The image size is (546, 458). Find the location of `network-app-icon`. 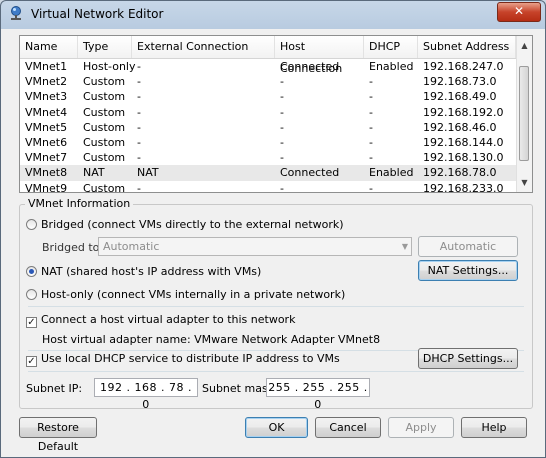

network-app-icon is located at coordinates (16, 13).